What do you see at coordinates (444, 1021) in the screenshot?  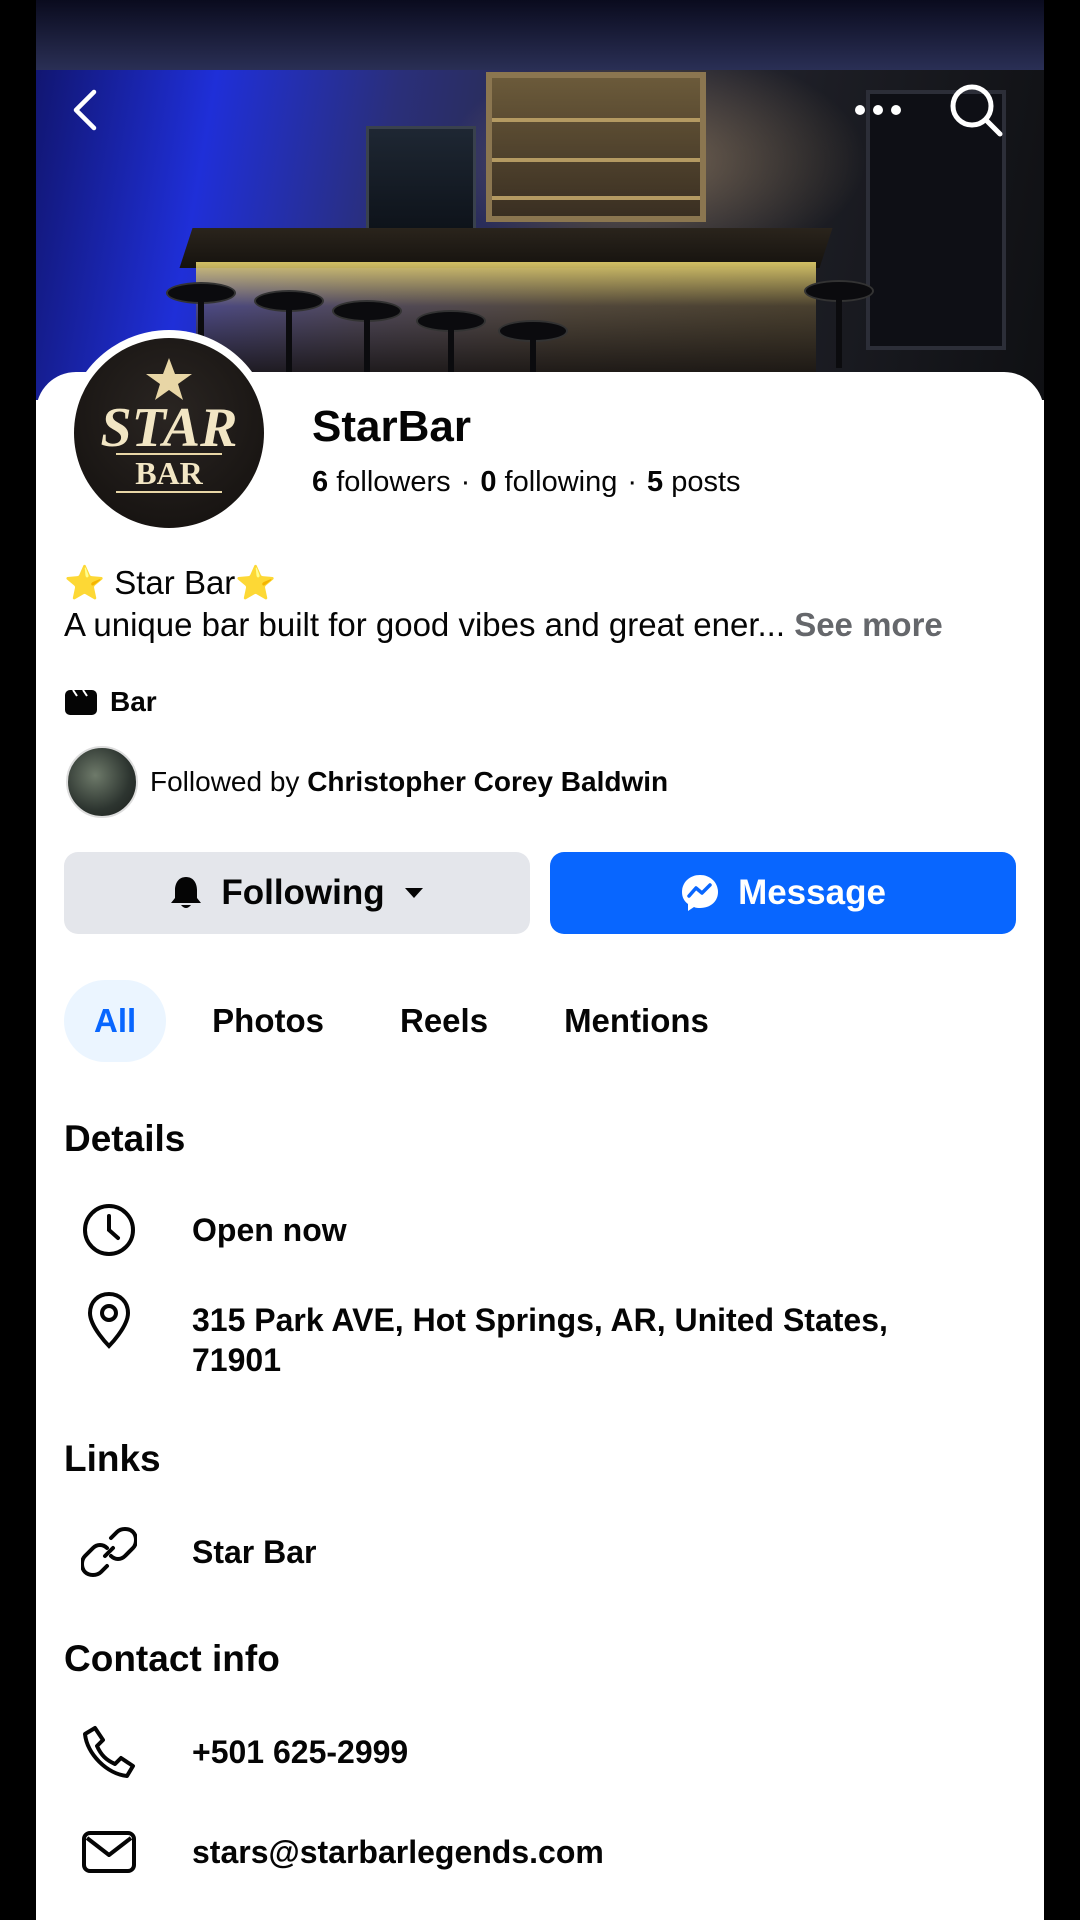 I see `tab-reels: Reels` at bounding box center [444, 1021].